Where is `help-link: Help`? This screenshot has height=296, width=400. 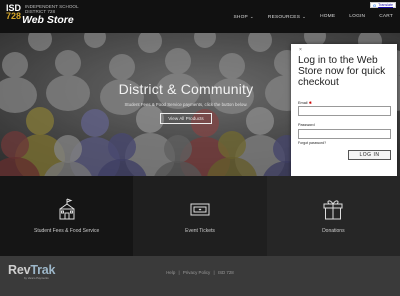
help-link: Help is located at coordinates (170, 272).